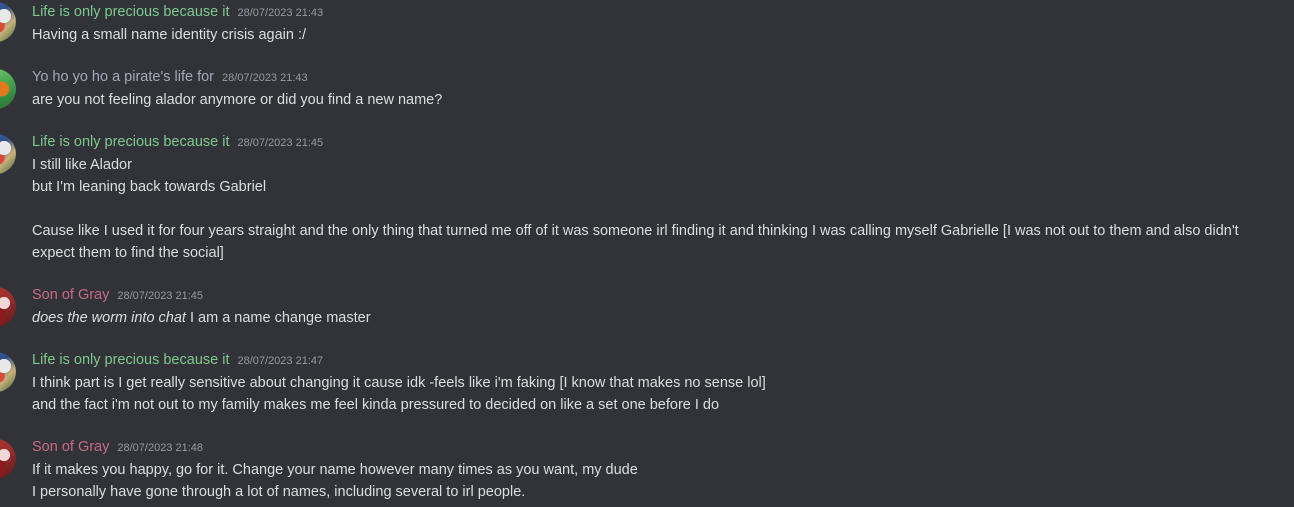  What do you see at coordinates (160, 448) in the screenshot?
I see `timestamp: 28/07/2023 21:48` at bounding box center [160, 448].